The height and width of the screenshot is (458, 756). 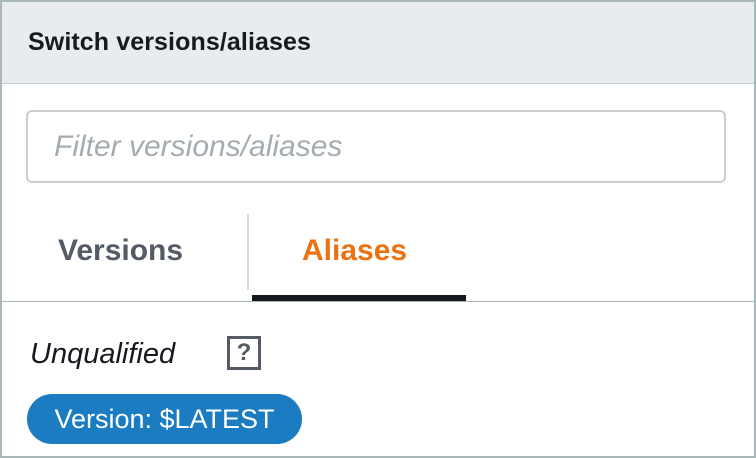 What do you see at coordinates (244, 353) in the screenshot?
I see `help-icon: ?` at bounding box center [244, 353].